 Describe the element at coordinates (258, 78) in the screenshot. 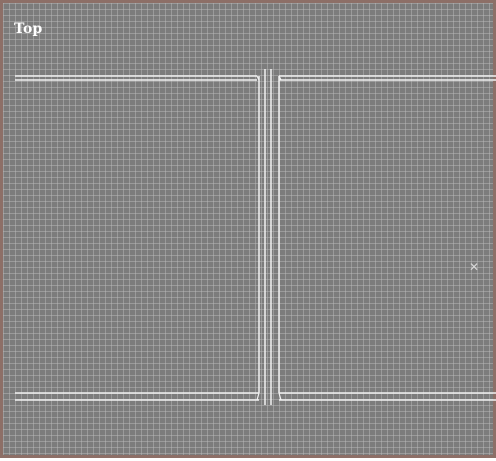

I see `top-joint-left` at that location.